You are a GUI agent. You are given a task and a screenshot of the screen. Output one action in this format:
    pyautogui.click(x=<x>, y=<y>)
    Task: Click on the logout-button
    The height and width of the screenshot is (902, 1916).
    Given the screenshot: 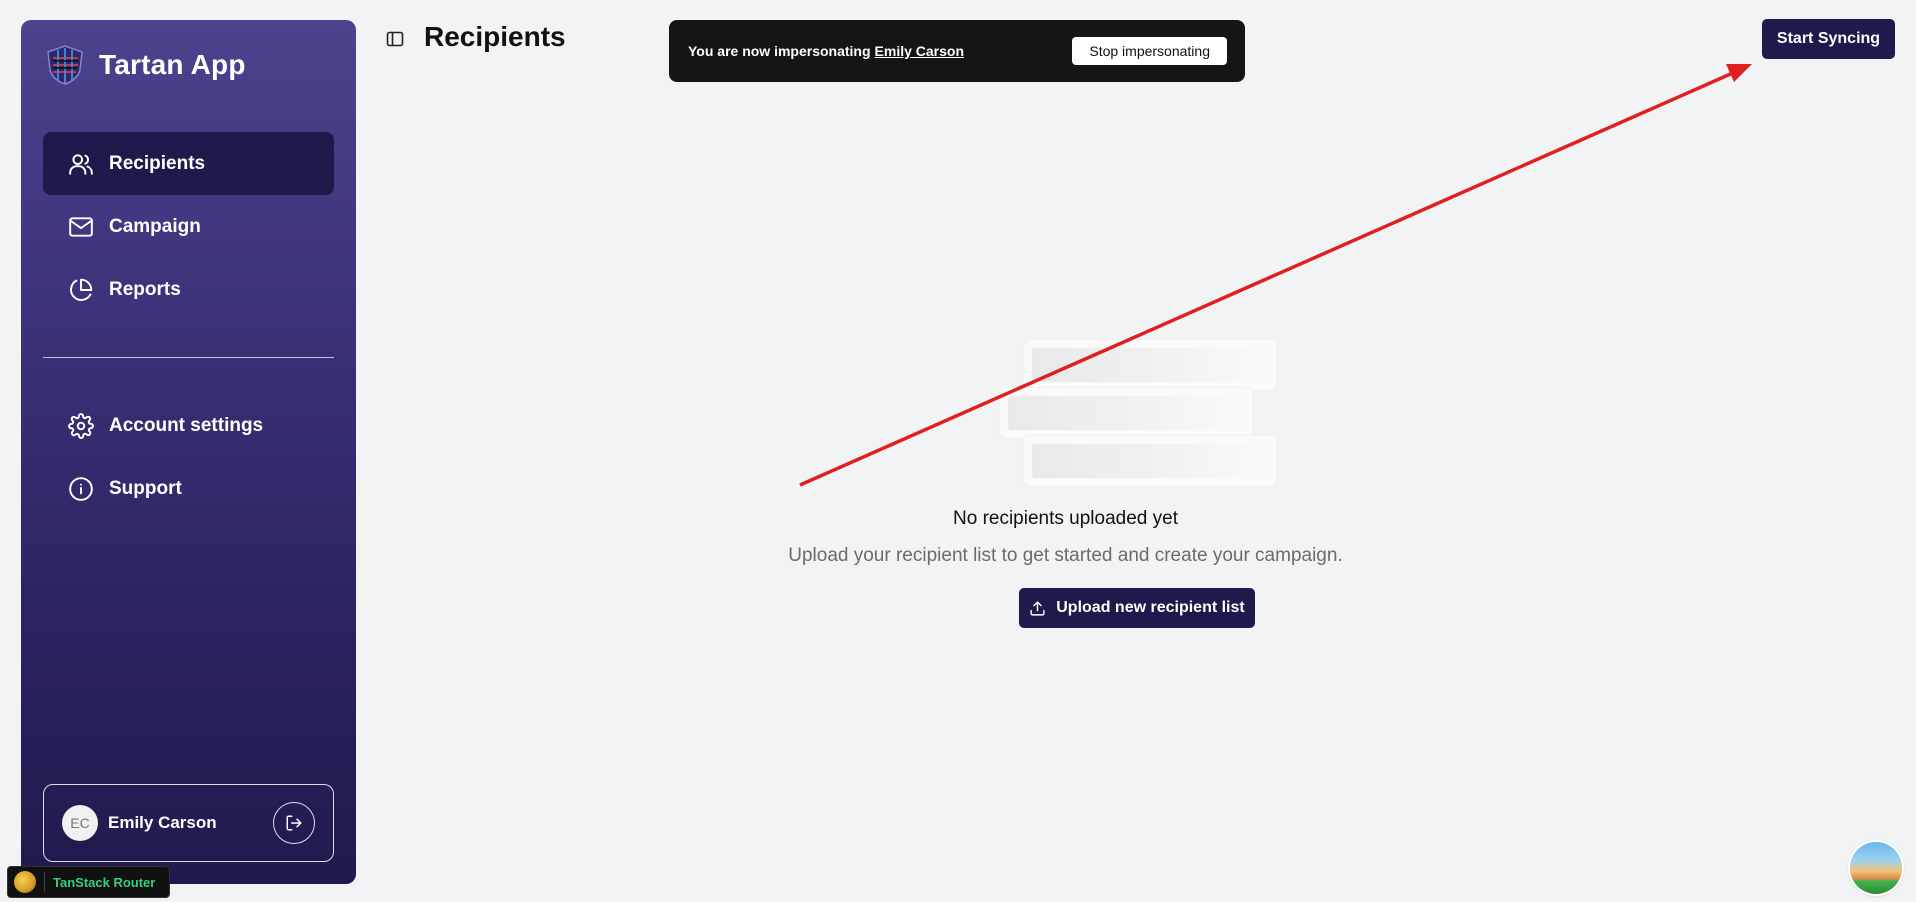 What is the action you would take?
    pyautogui.click(x=294, y=823)
    